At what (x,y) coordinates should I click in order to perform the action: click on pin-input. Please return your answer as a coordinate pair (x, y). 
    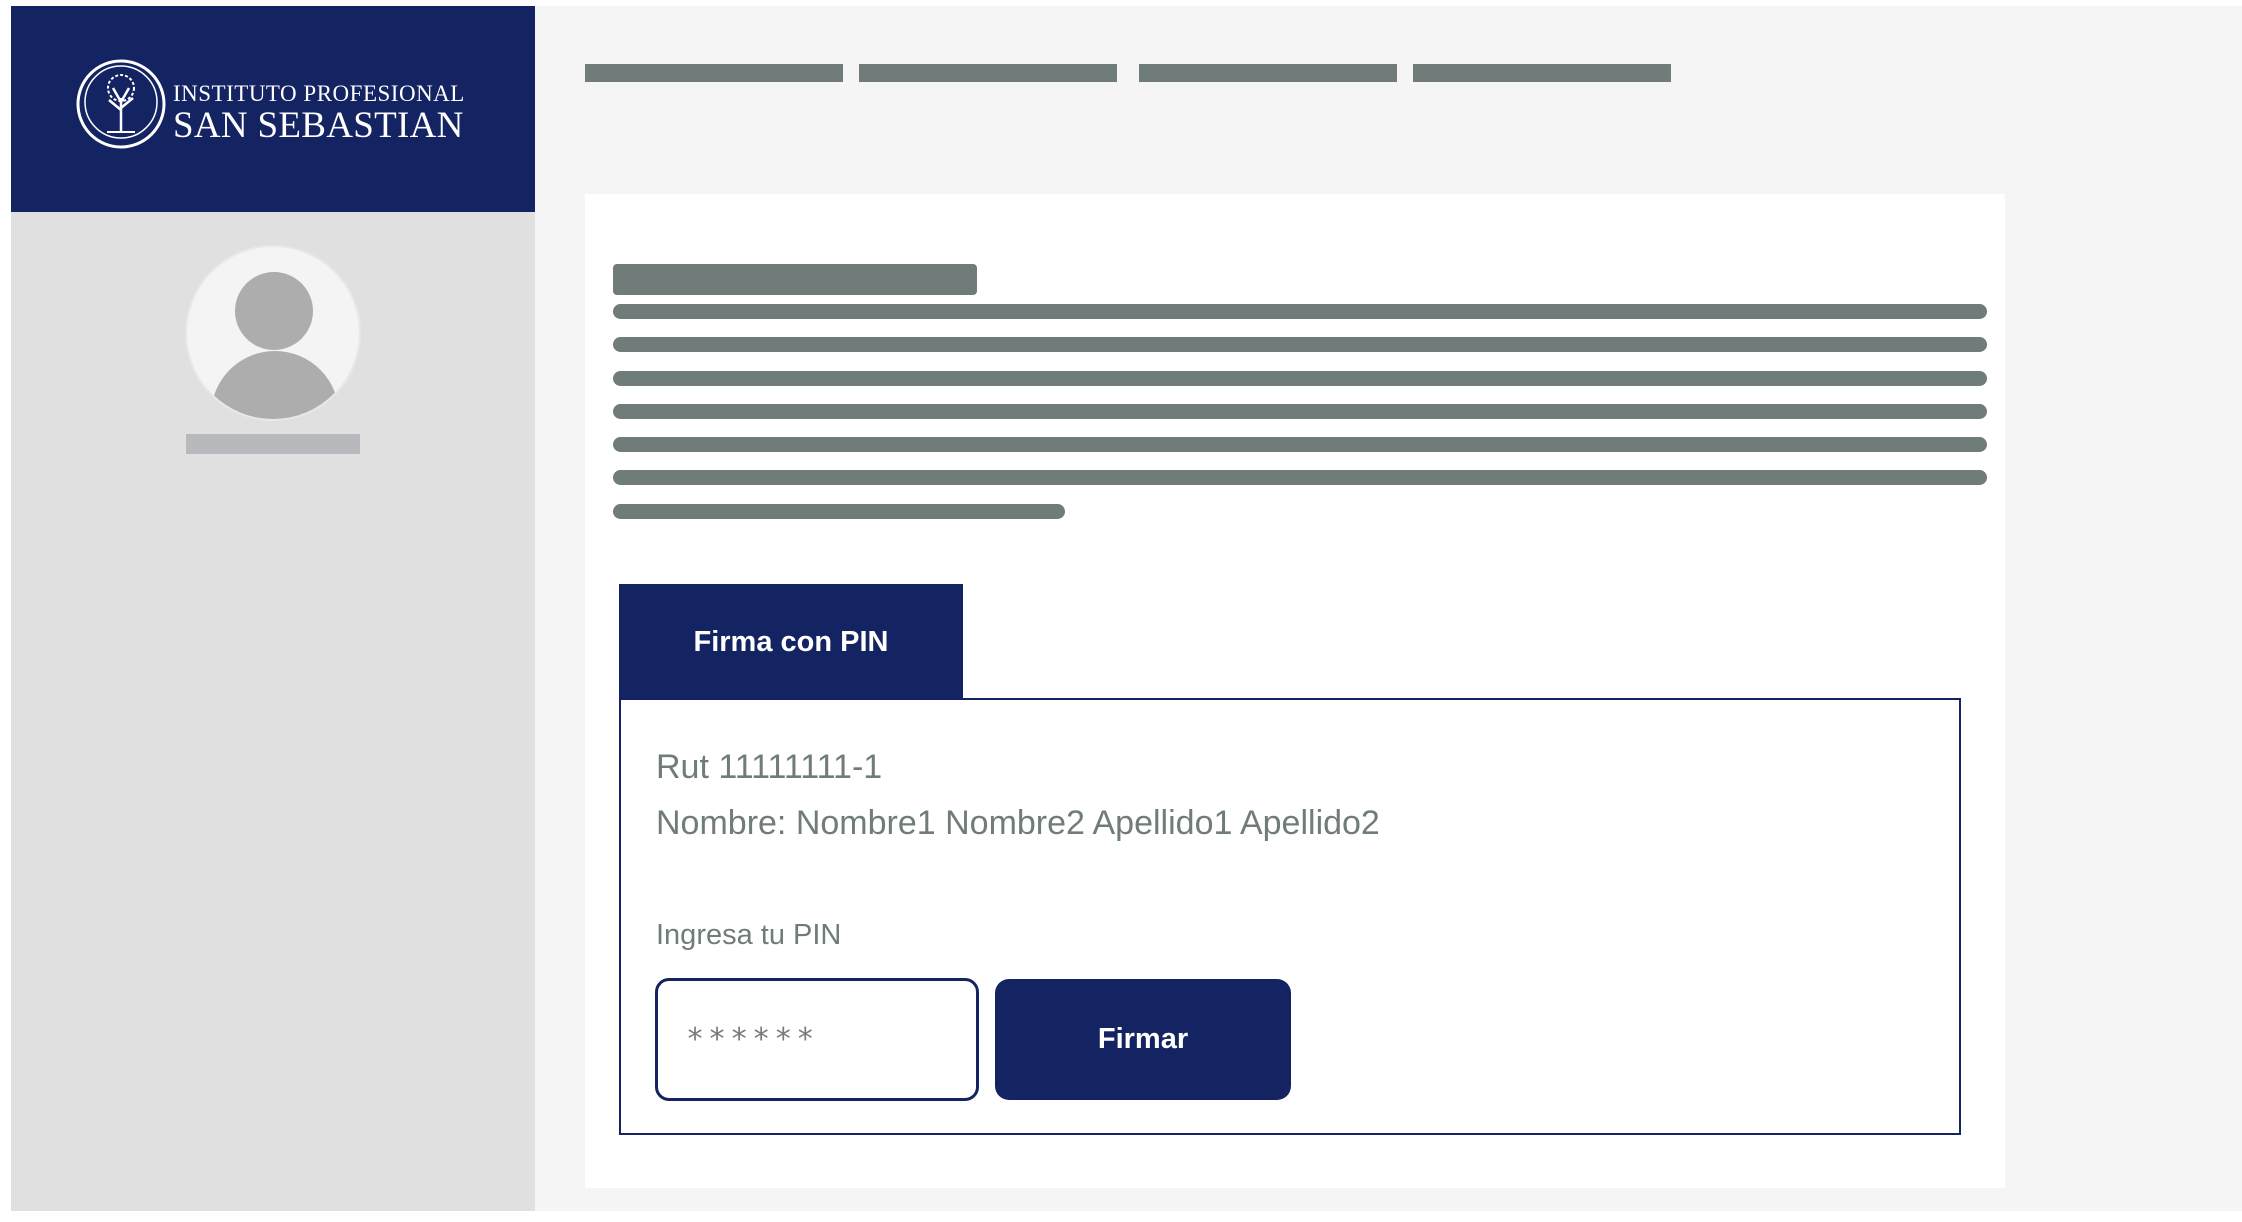
    Looking at the image, I should click on (817, 1039).